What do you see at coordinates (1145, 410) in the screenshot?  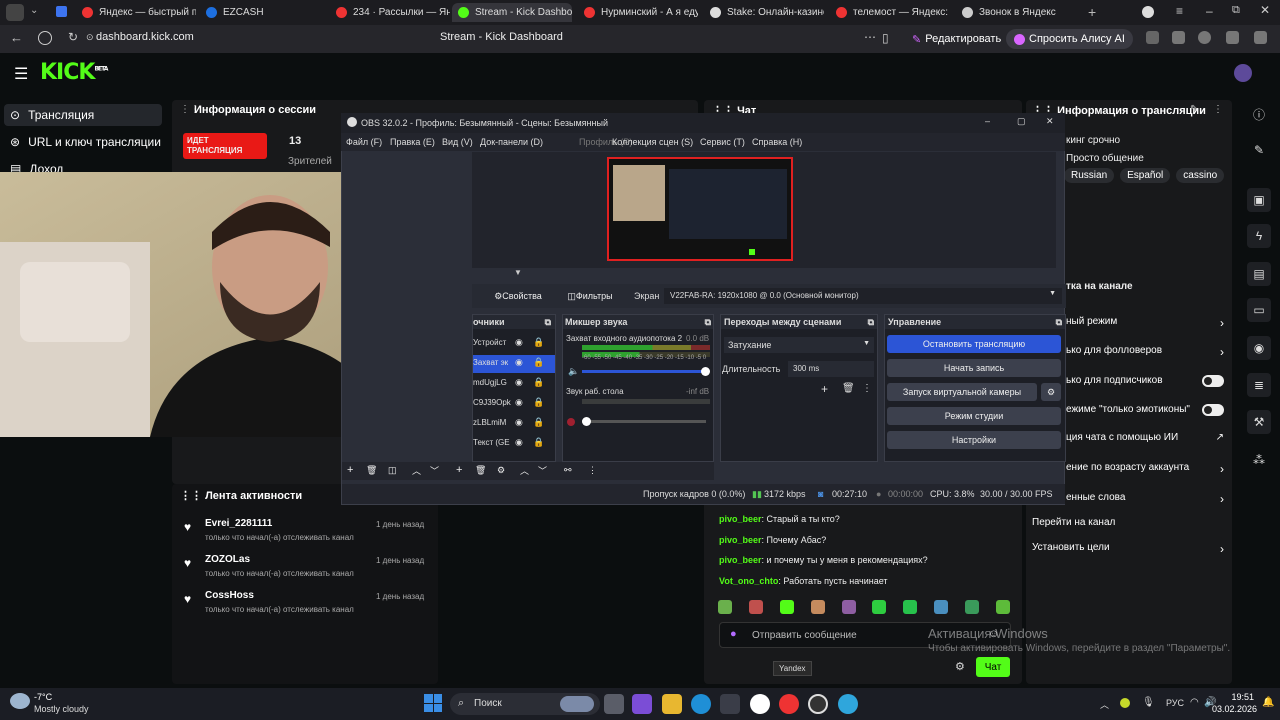 I see `channel-setting-row: ежиме "только эмотиконы"` at bounding box center [1145, 410].